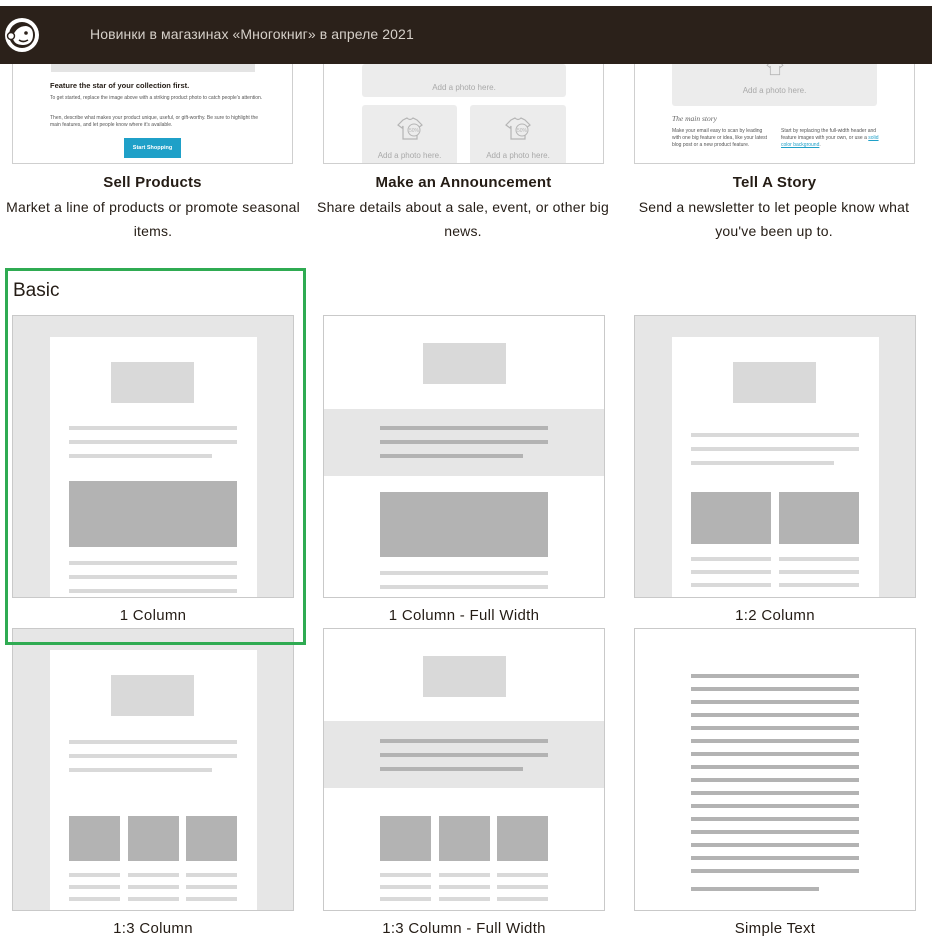 Image resolution: width=932 pixels, height=939 pixels. Describe the element at coordinates (775, 928) in the screenshot. I see `template-name-simple-text: Simple Text` at that location.